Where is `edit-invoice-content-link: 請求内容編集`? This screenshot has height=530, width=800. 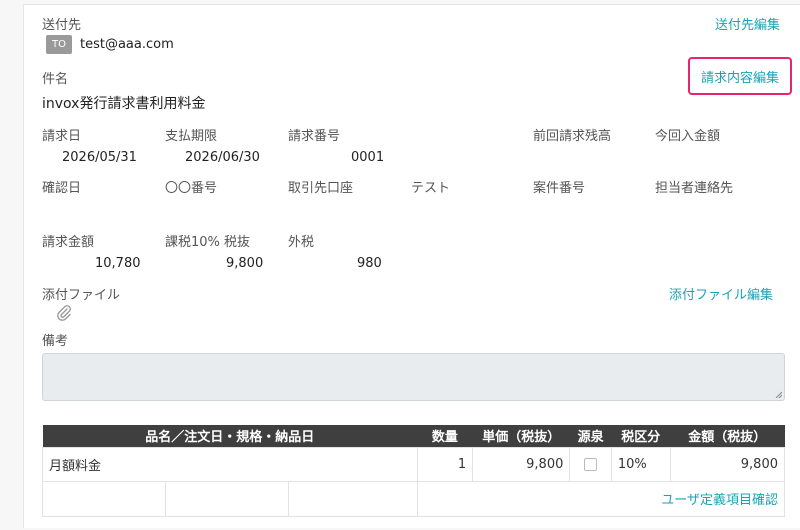
edit-invoice-content-link: 請求内容編集 is located at coordinates (740, 76).